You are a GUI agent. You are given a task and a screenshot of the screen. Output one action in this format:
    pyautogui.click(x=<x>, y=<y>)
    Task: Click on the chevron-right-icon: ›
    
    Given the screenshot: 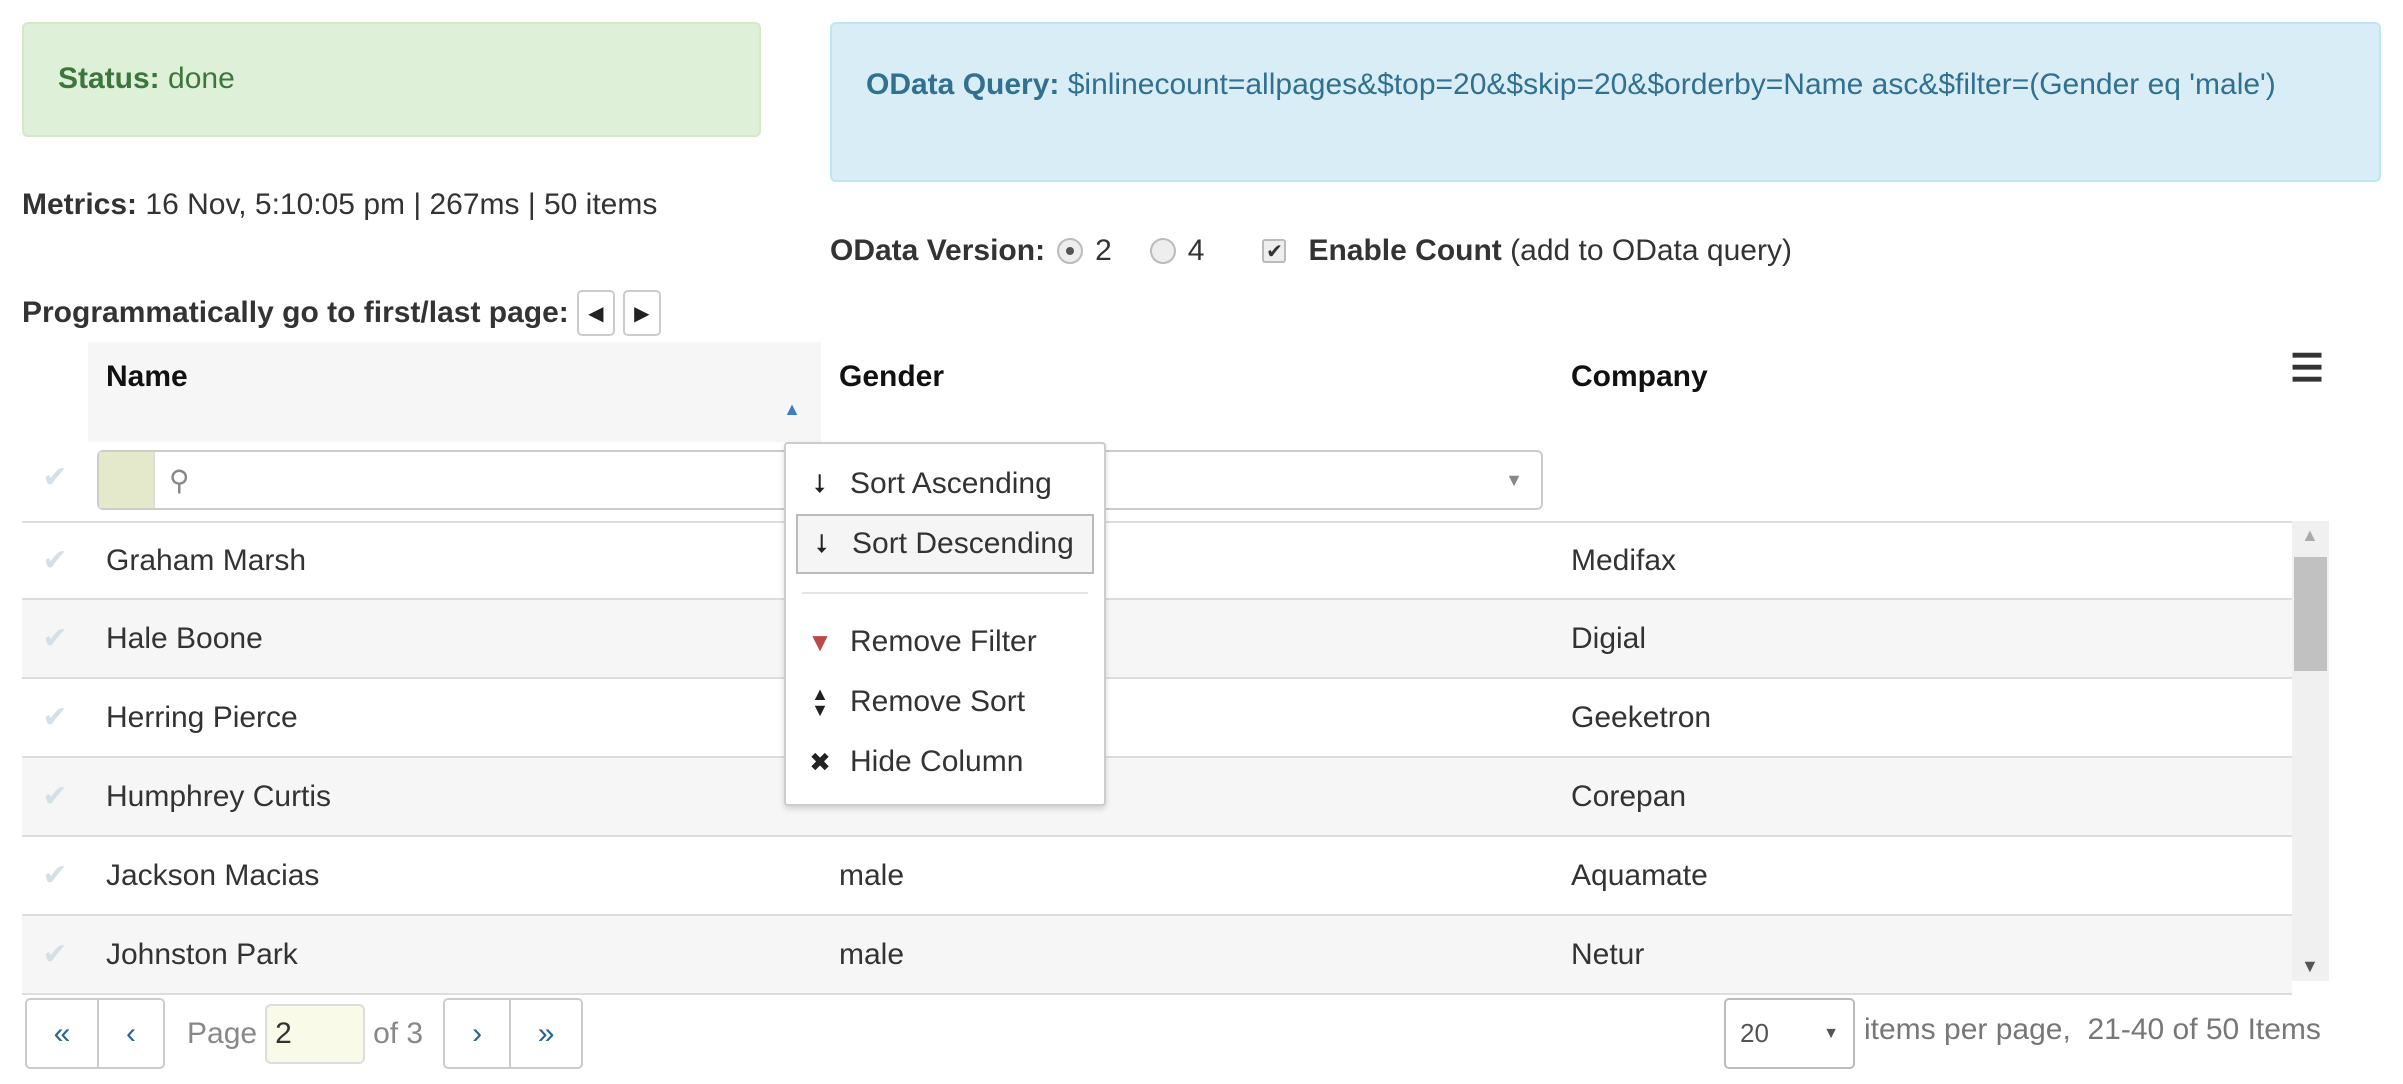 What is the action you would take?
    pyautogui.click(x=477, y=1033)
    